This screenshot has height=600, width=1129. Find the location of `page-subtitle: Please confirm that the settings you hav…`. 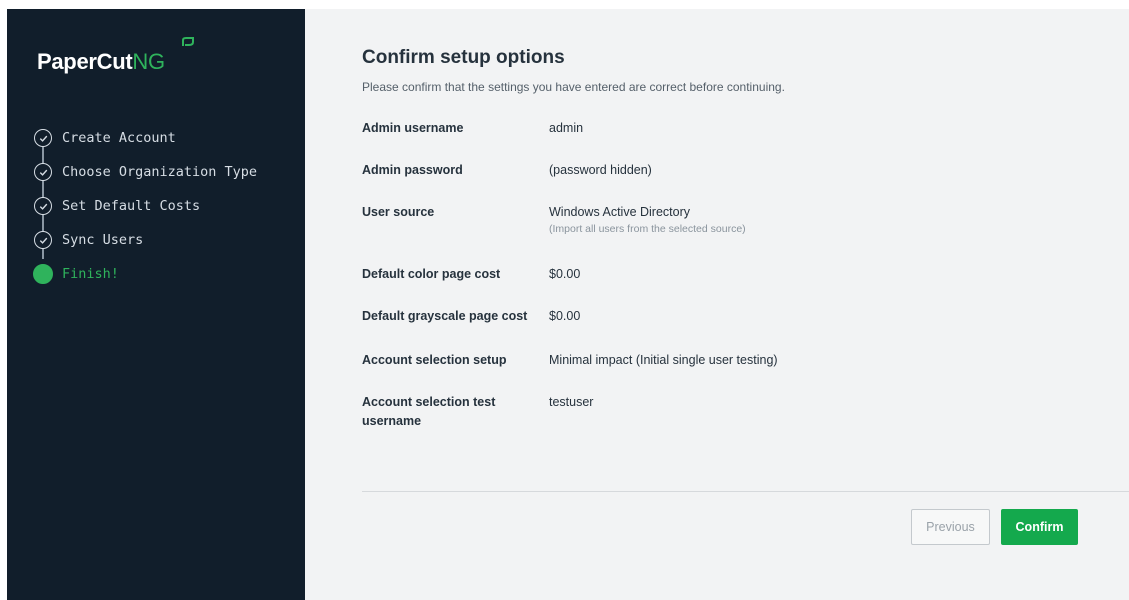

page-subtitle: Please confirm that the settings you hav… is located at coordinates (573, 87).